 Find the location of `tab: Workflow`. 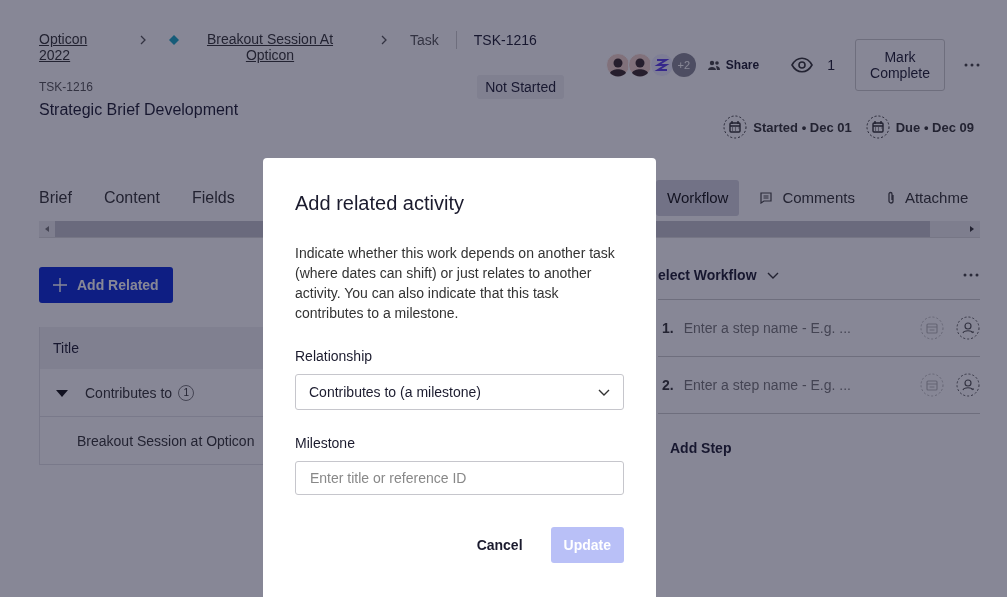

tab: Workflow is located at coordinates (698, 197).